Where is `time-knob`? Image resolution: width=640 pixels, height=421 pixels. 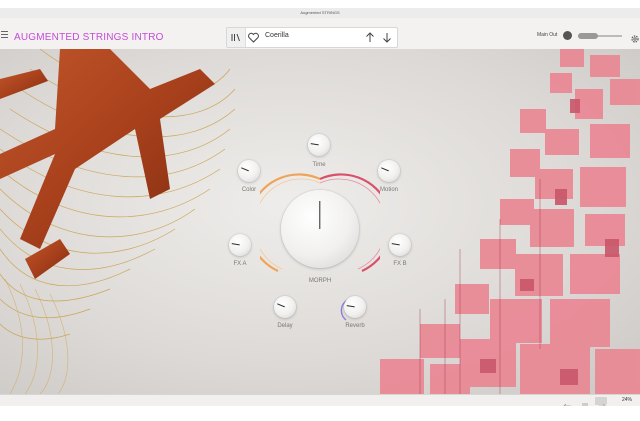
time-knob is located at coordinates (319, 145).